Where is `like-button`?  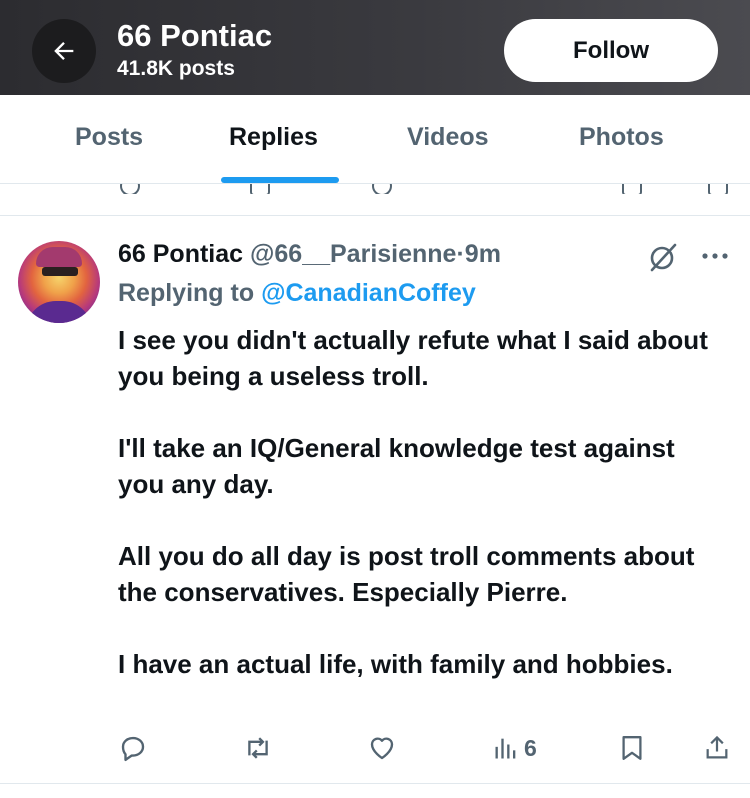
like-button is located at coordinates (382, 748).